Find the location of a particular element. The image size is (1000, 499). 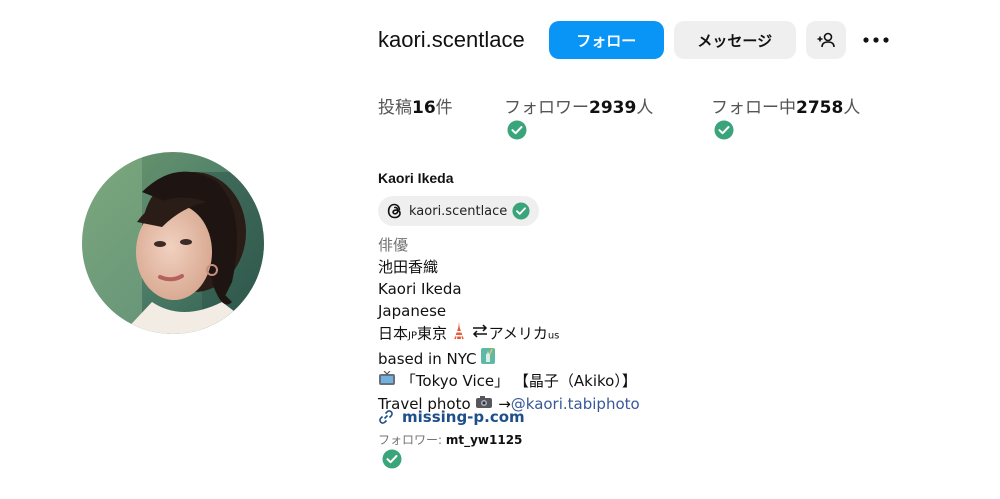

posts-label: 投稿 is located at coordinates (395, 108).